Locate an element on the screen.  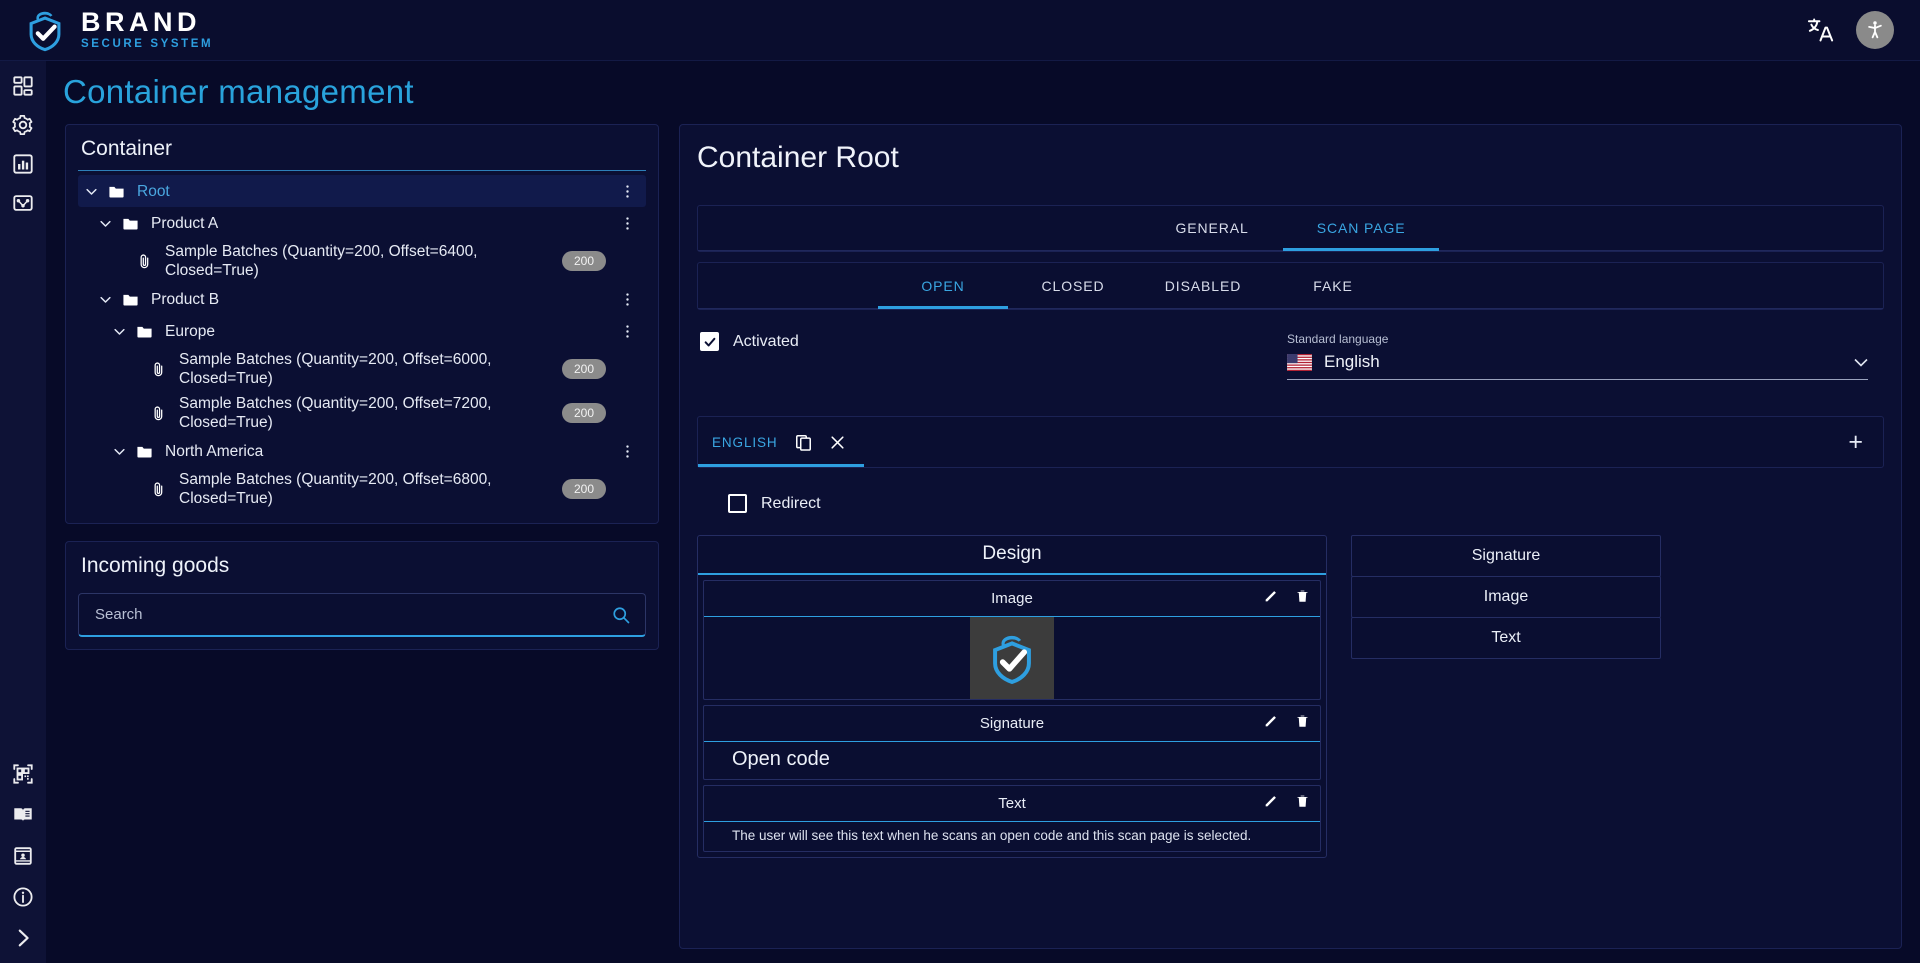
block-header: Text is located at coordinates (1012, 804).